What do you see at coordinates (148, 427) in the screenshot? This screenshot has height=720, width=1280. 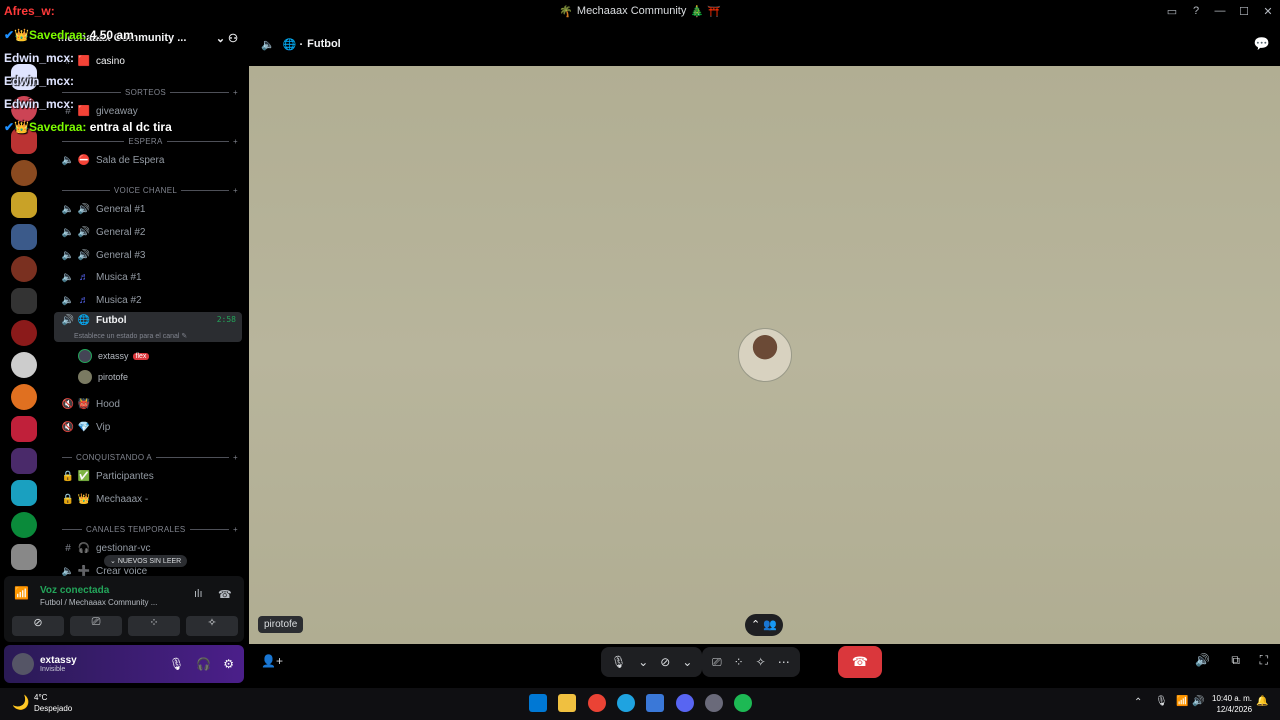 I see `channel-vip: 🔇 💎 Vip` at bounding box center [148, 427].